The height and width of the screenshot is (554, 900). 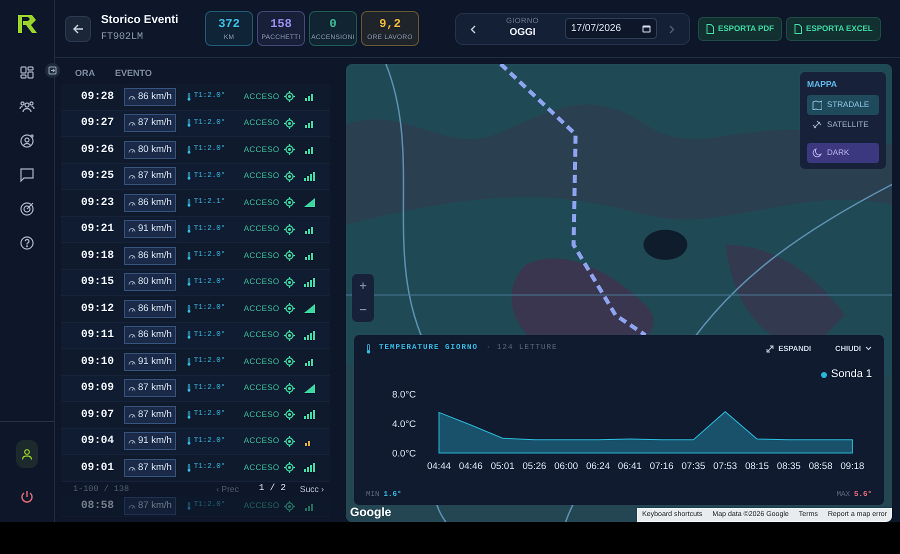 I want to click on map-mode-option: DARK, so click(x=843, y=152).